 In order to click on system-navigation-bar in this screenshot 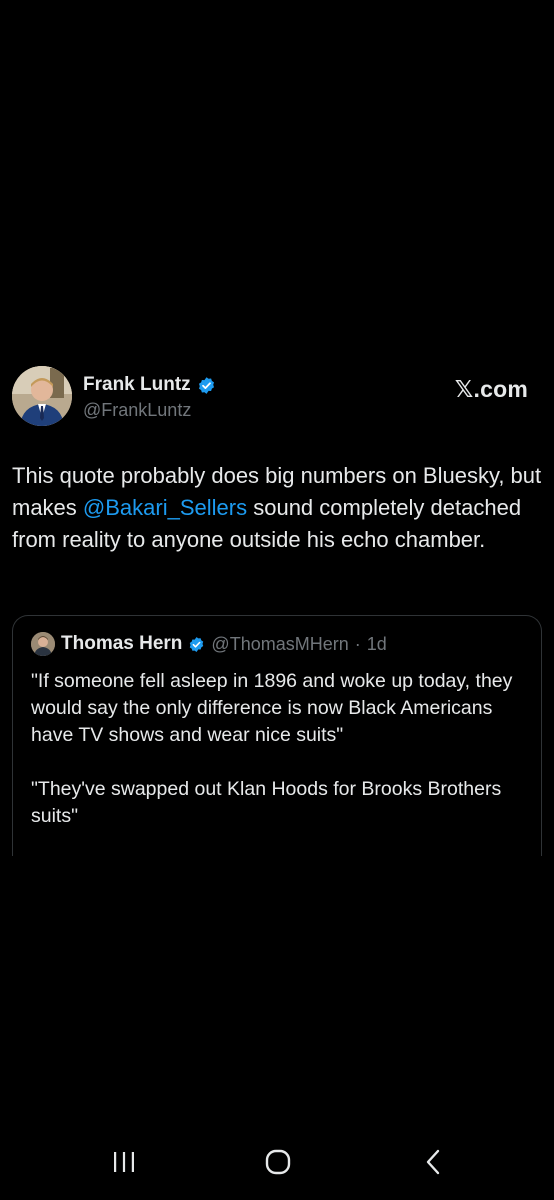, I will do `click(277, 1165)`.